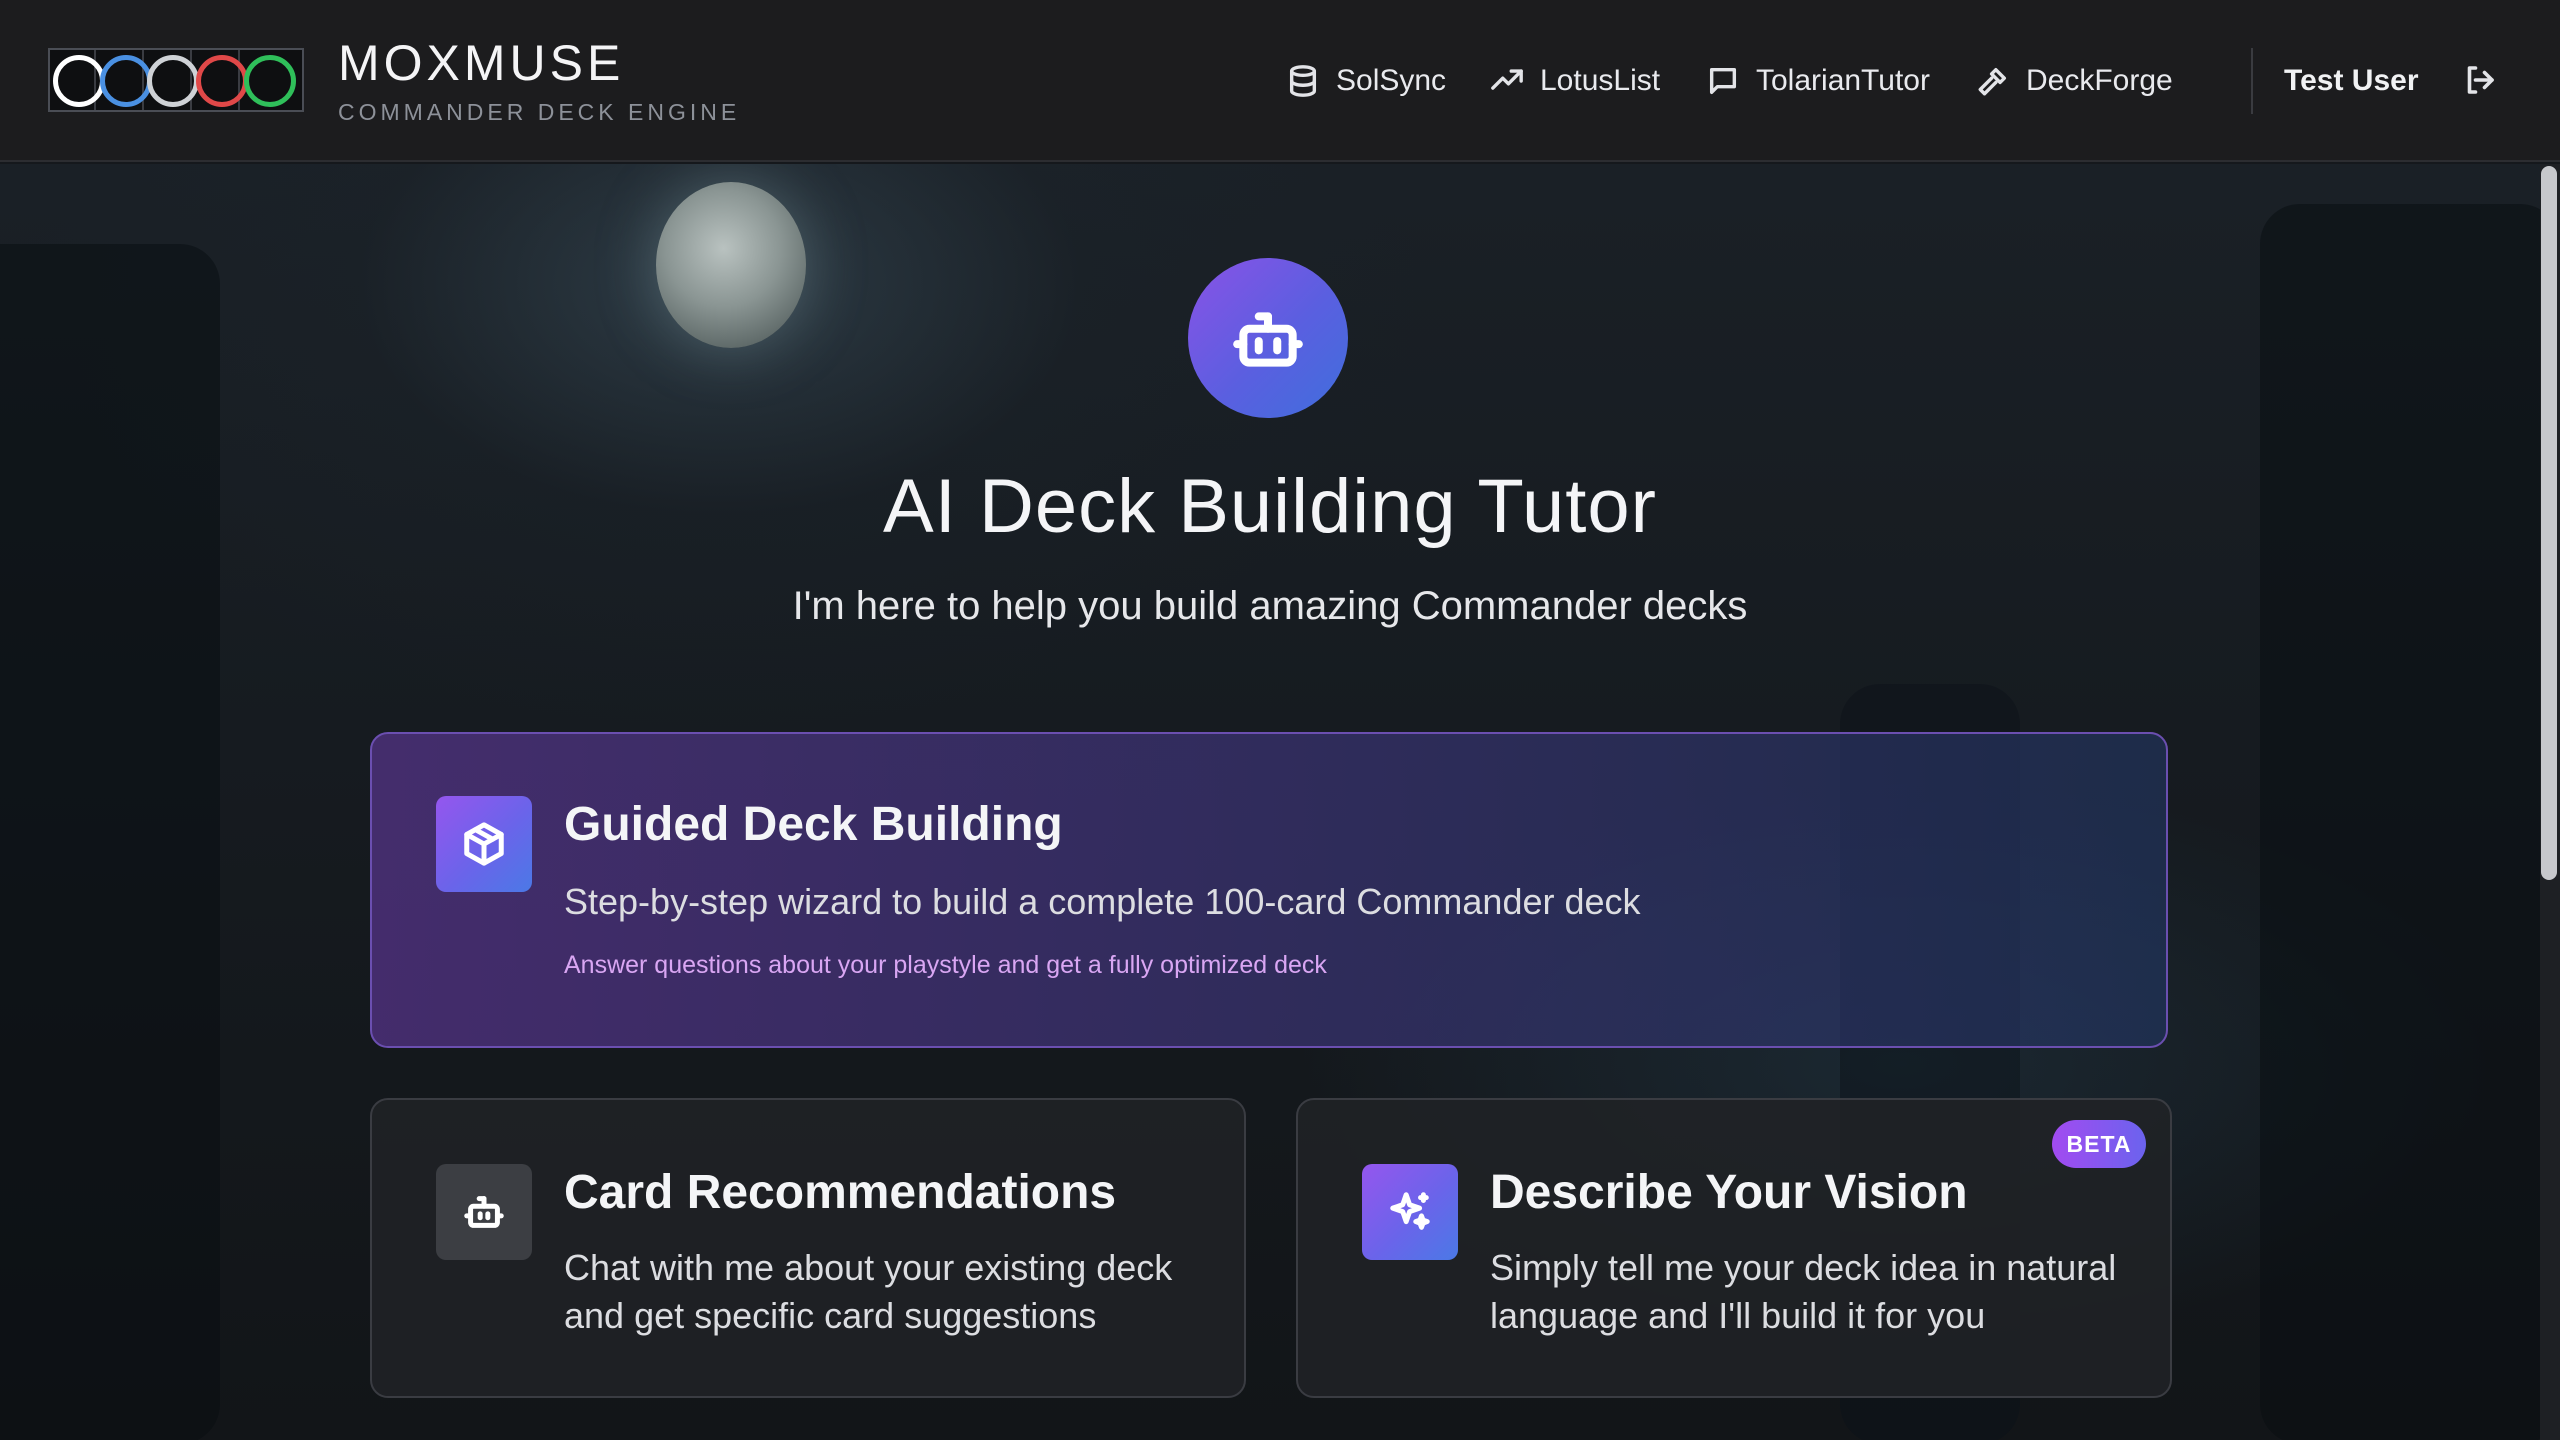 Image resolution: width=2560 pixels, height=1440 pixels. What do you see at coordinates (481, 63) in the screenshot?
I see `brand-title: MOXMUSE` at bounding box center [481, 63].